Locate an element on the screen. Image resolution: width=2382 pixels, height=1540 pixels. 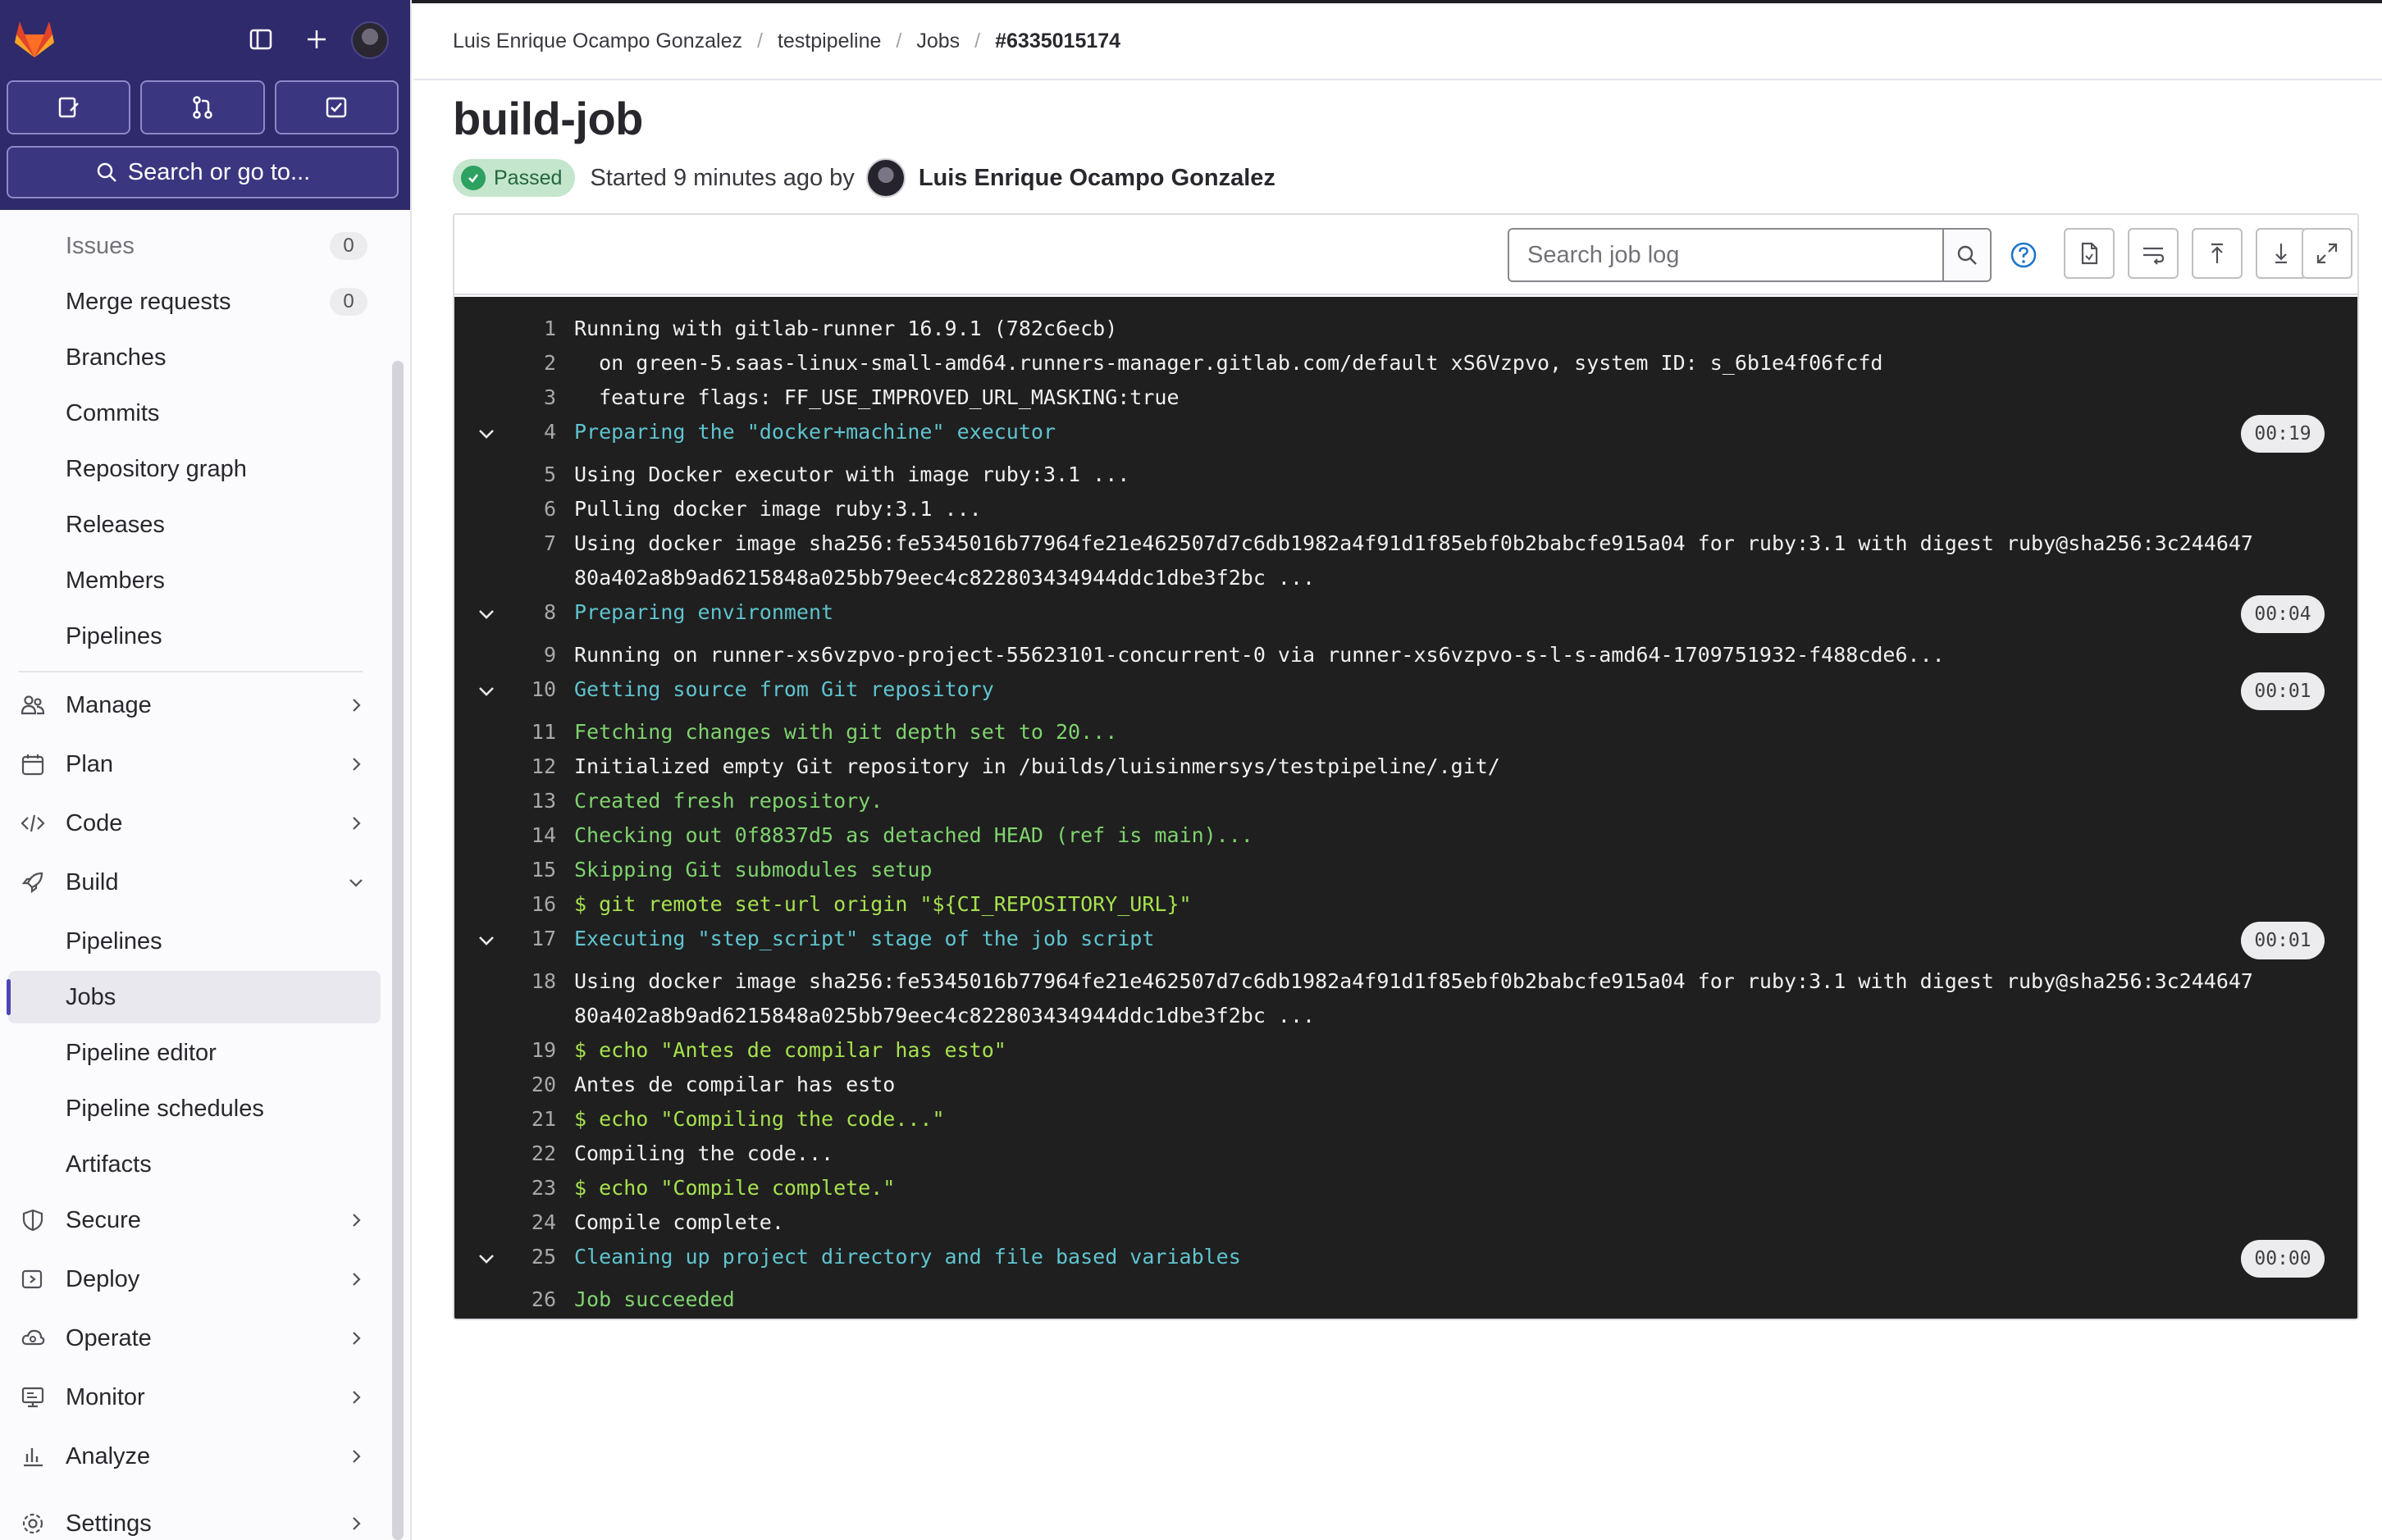
line-number: 13 is located at coordinates (530, 801).